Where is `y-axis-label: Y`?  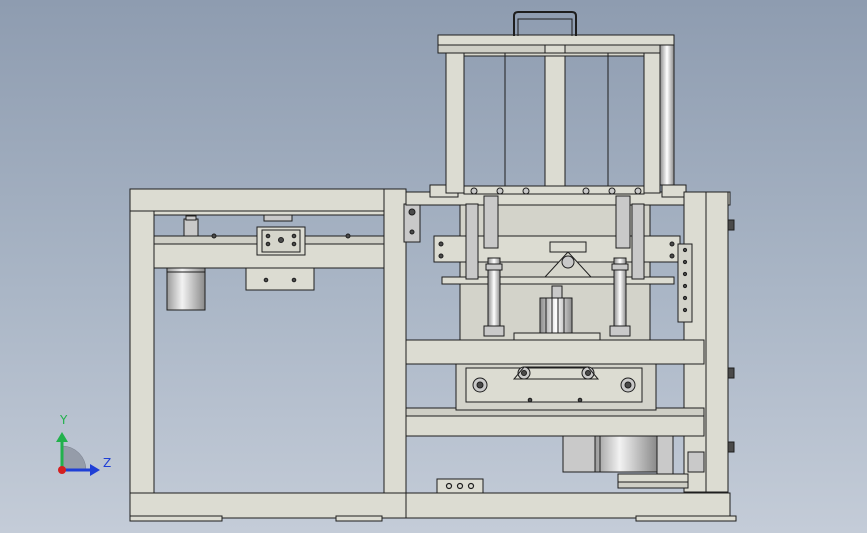
y-axis-label: Y is located at coordinates (64, 420).